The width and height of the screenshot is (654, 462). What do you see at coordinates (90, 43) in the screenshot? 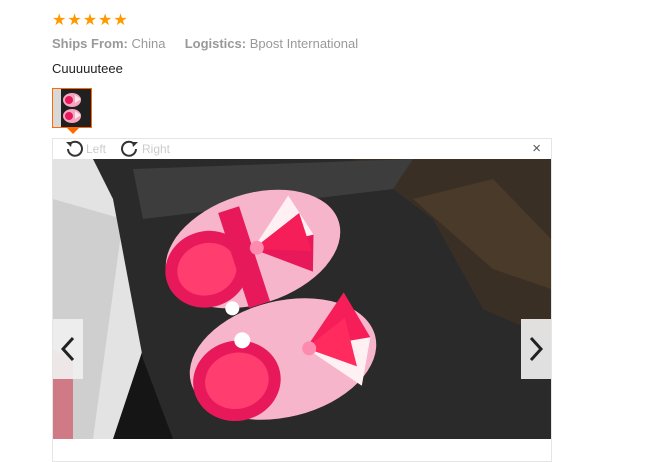
I see `ships-from-label: Ships From:` at bounding box center [90, 43].